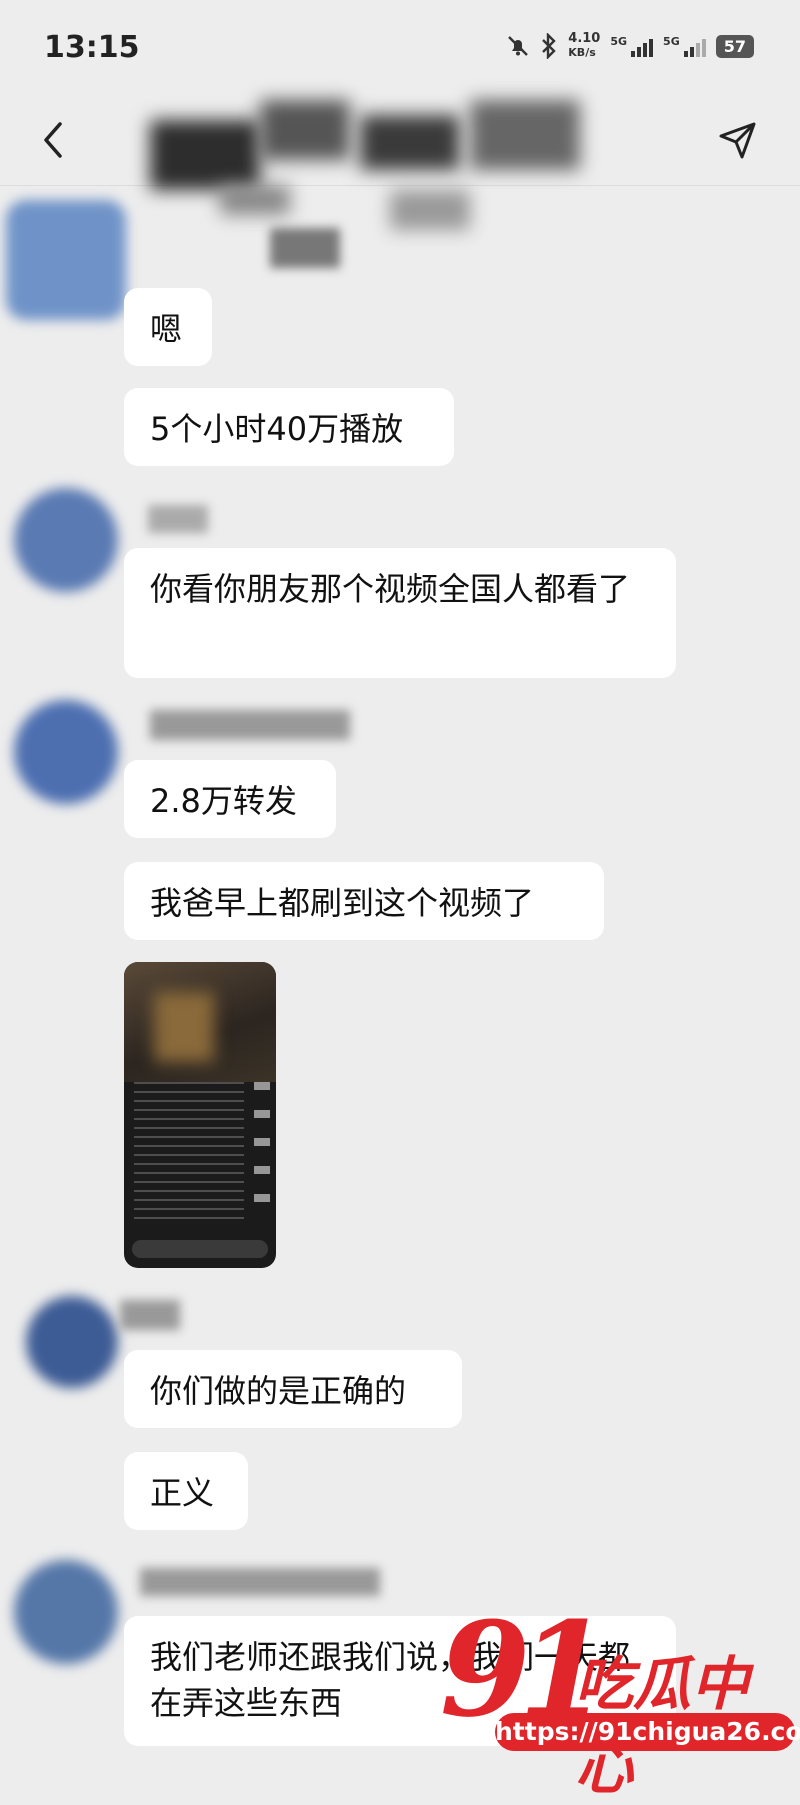  I want to click on status-time: 13:15, so click(92, 47).